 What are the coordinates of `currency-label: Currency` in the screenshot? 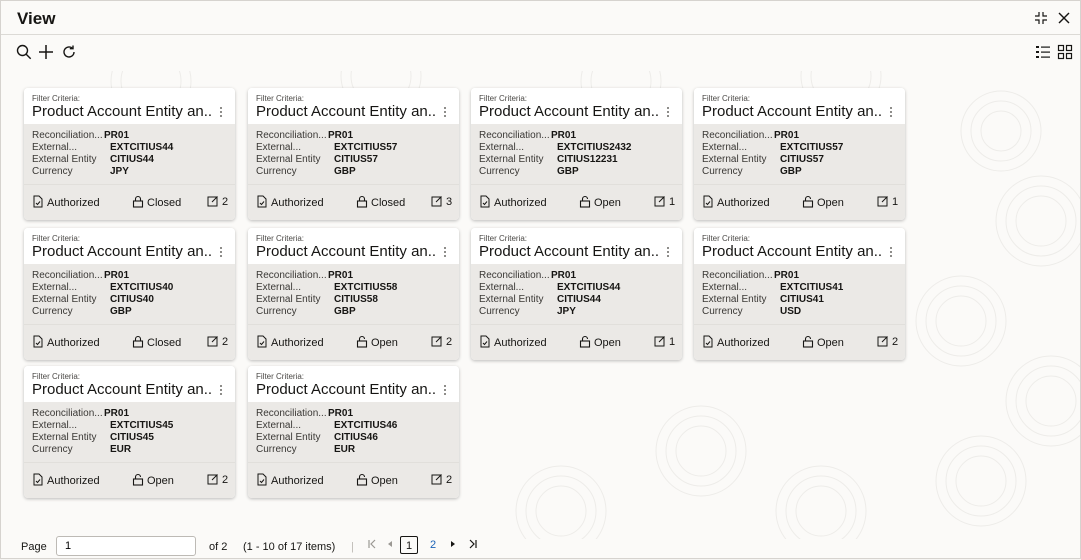 It's located at (52, 449).